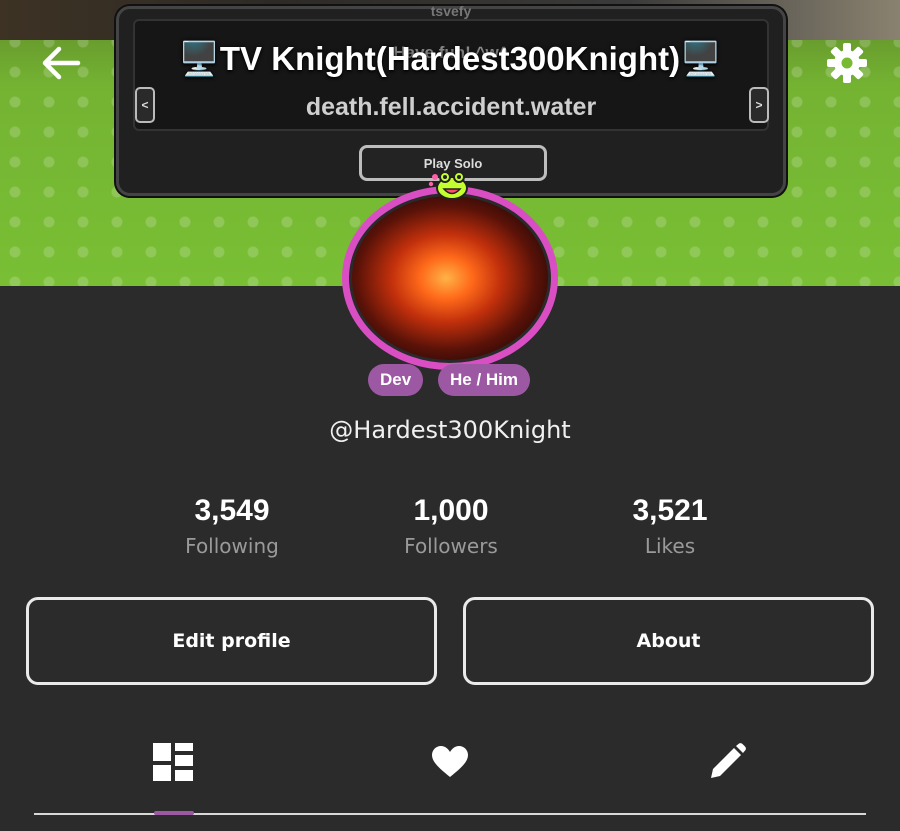  Describe the element at coordinates (451, 510) in the screenshot. I see `stat-followers-value: 1,000` at that location.